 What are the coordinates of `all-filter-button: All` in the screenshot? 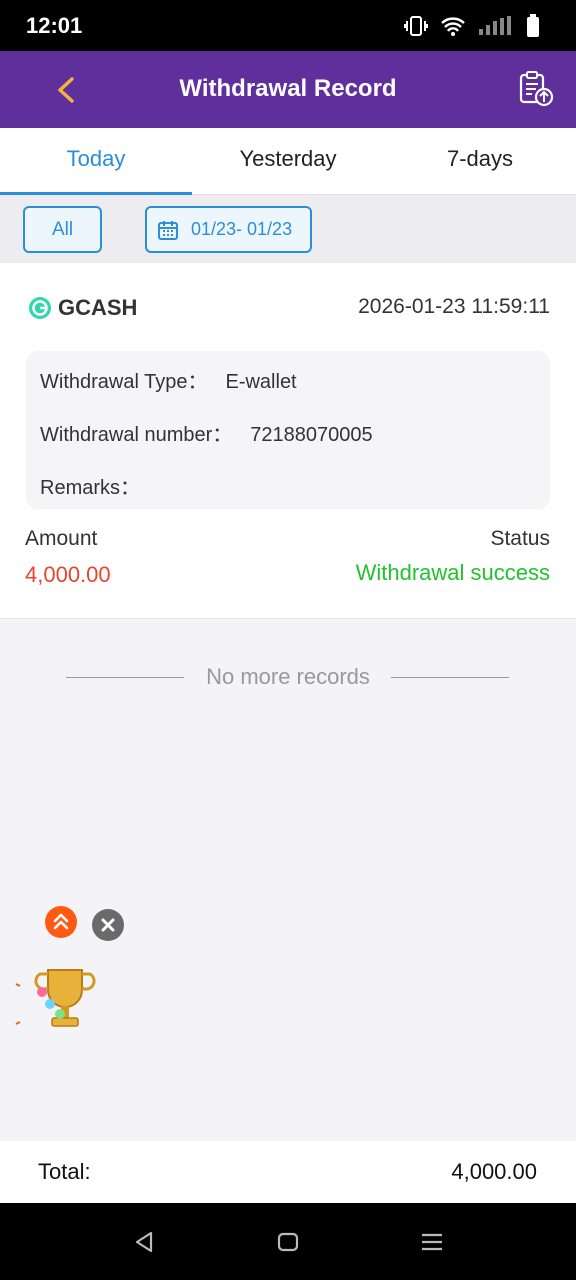 It's located at (62, 229).